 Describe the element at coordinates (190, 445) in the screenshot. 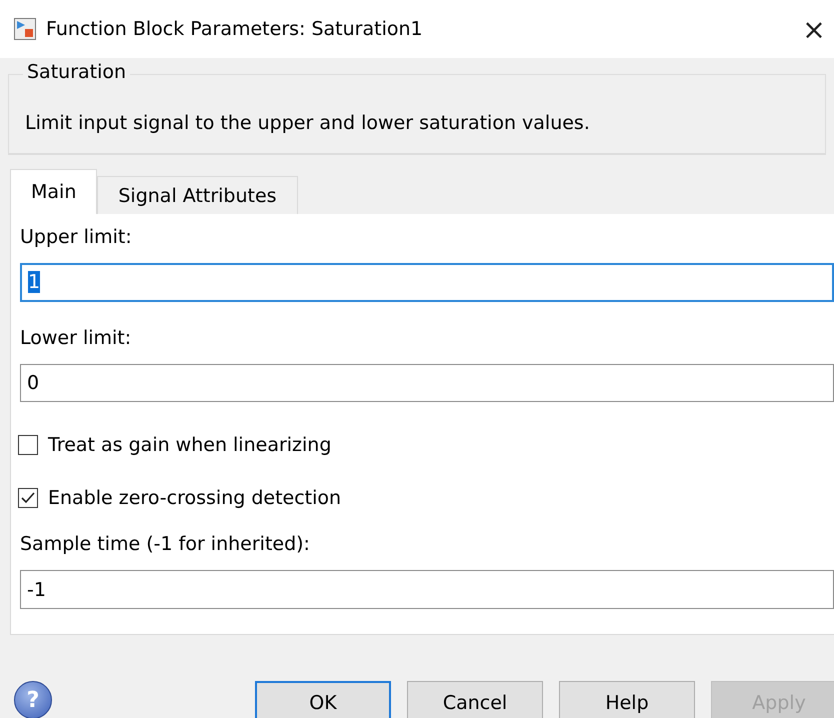

I see `checkbox-label: Treat as gain when linearizing` at that location.